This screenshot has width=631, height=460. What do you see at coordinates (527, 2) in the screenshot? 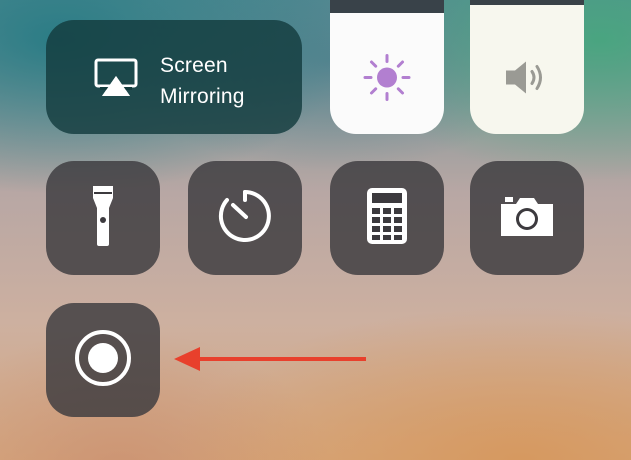
I see `volume-slider-empty-track` at bounding box center [527, 2].